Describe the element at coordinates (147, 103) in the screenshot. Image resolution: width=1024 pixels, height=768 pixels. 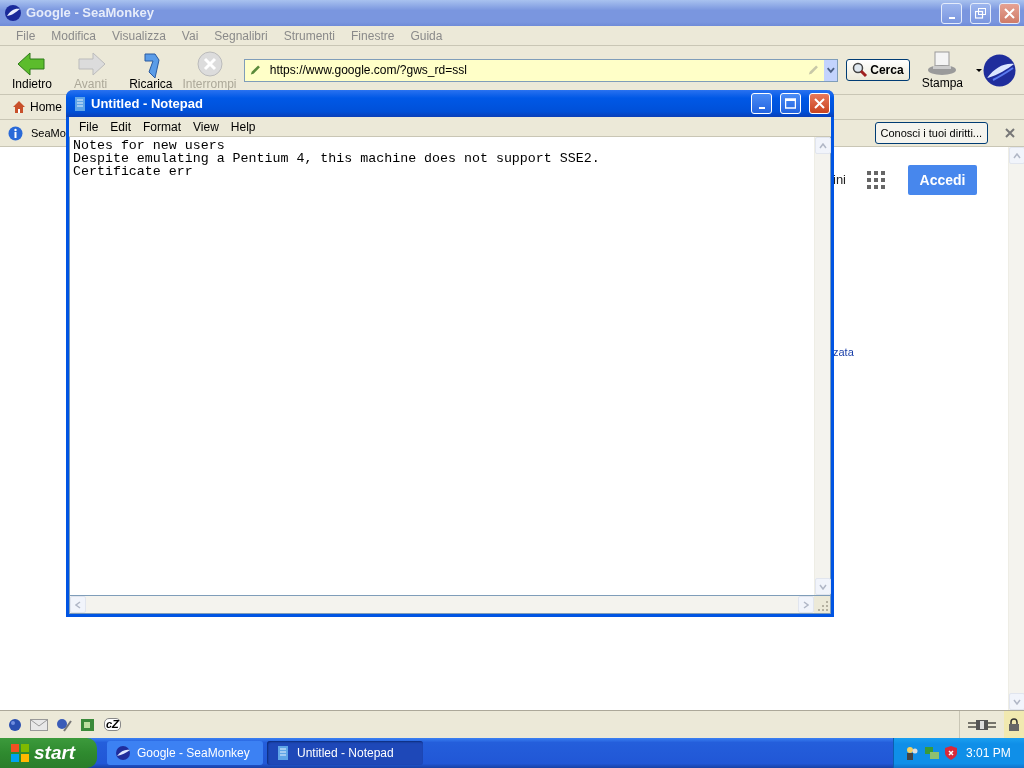
I see `window-title: Untitled - Notepad` at that location.